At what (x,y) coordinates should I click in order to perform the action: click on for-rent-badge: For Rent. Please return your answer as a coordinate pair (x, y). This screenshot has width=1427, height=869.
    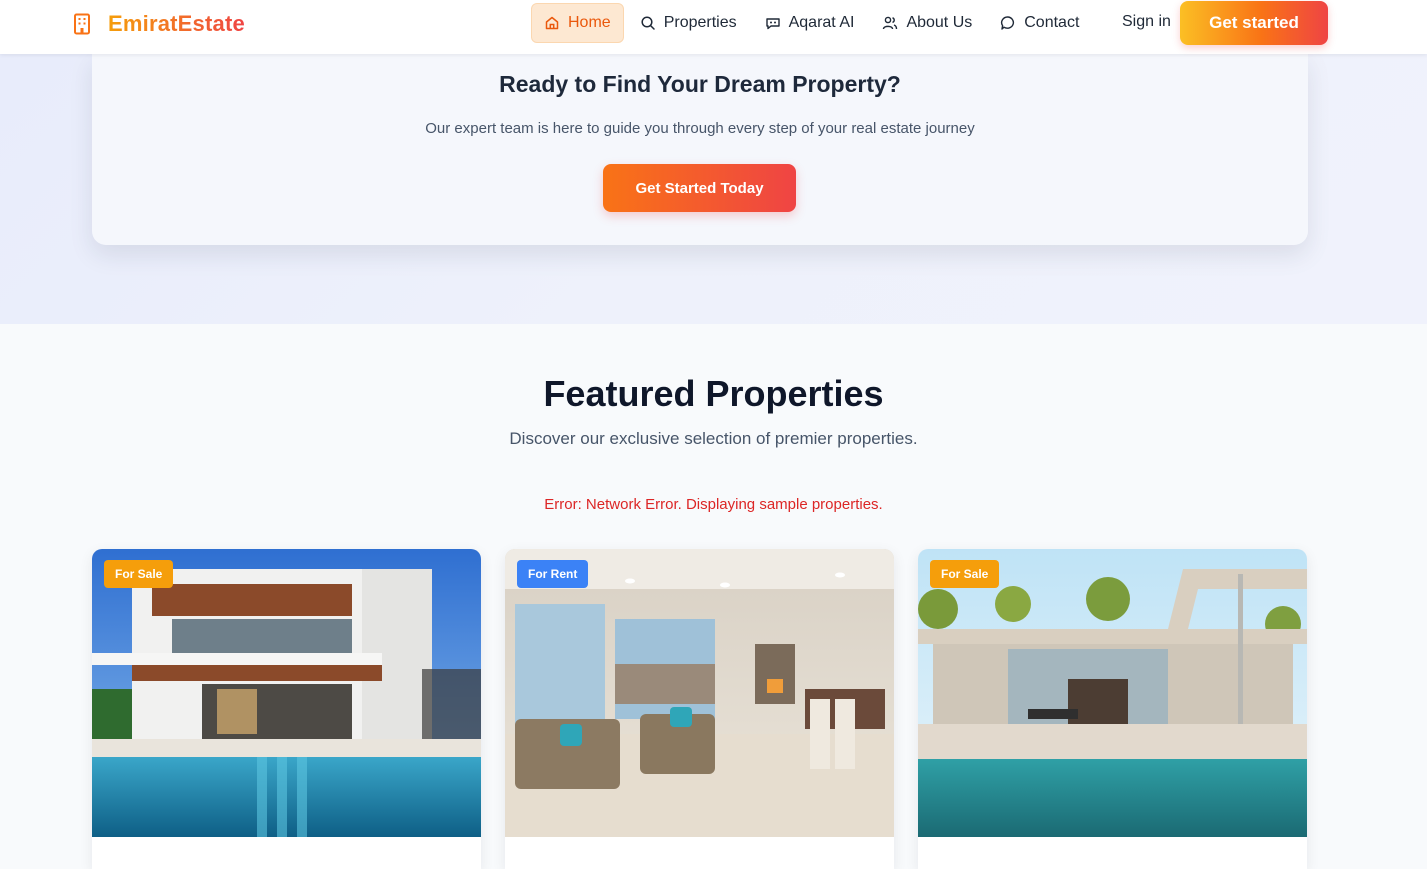
    Looking at the image, I should click on (553, 574).